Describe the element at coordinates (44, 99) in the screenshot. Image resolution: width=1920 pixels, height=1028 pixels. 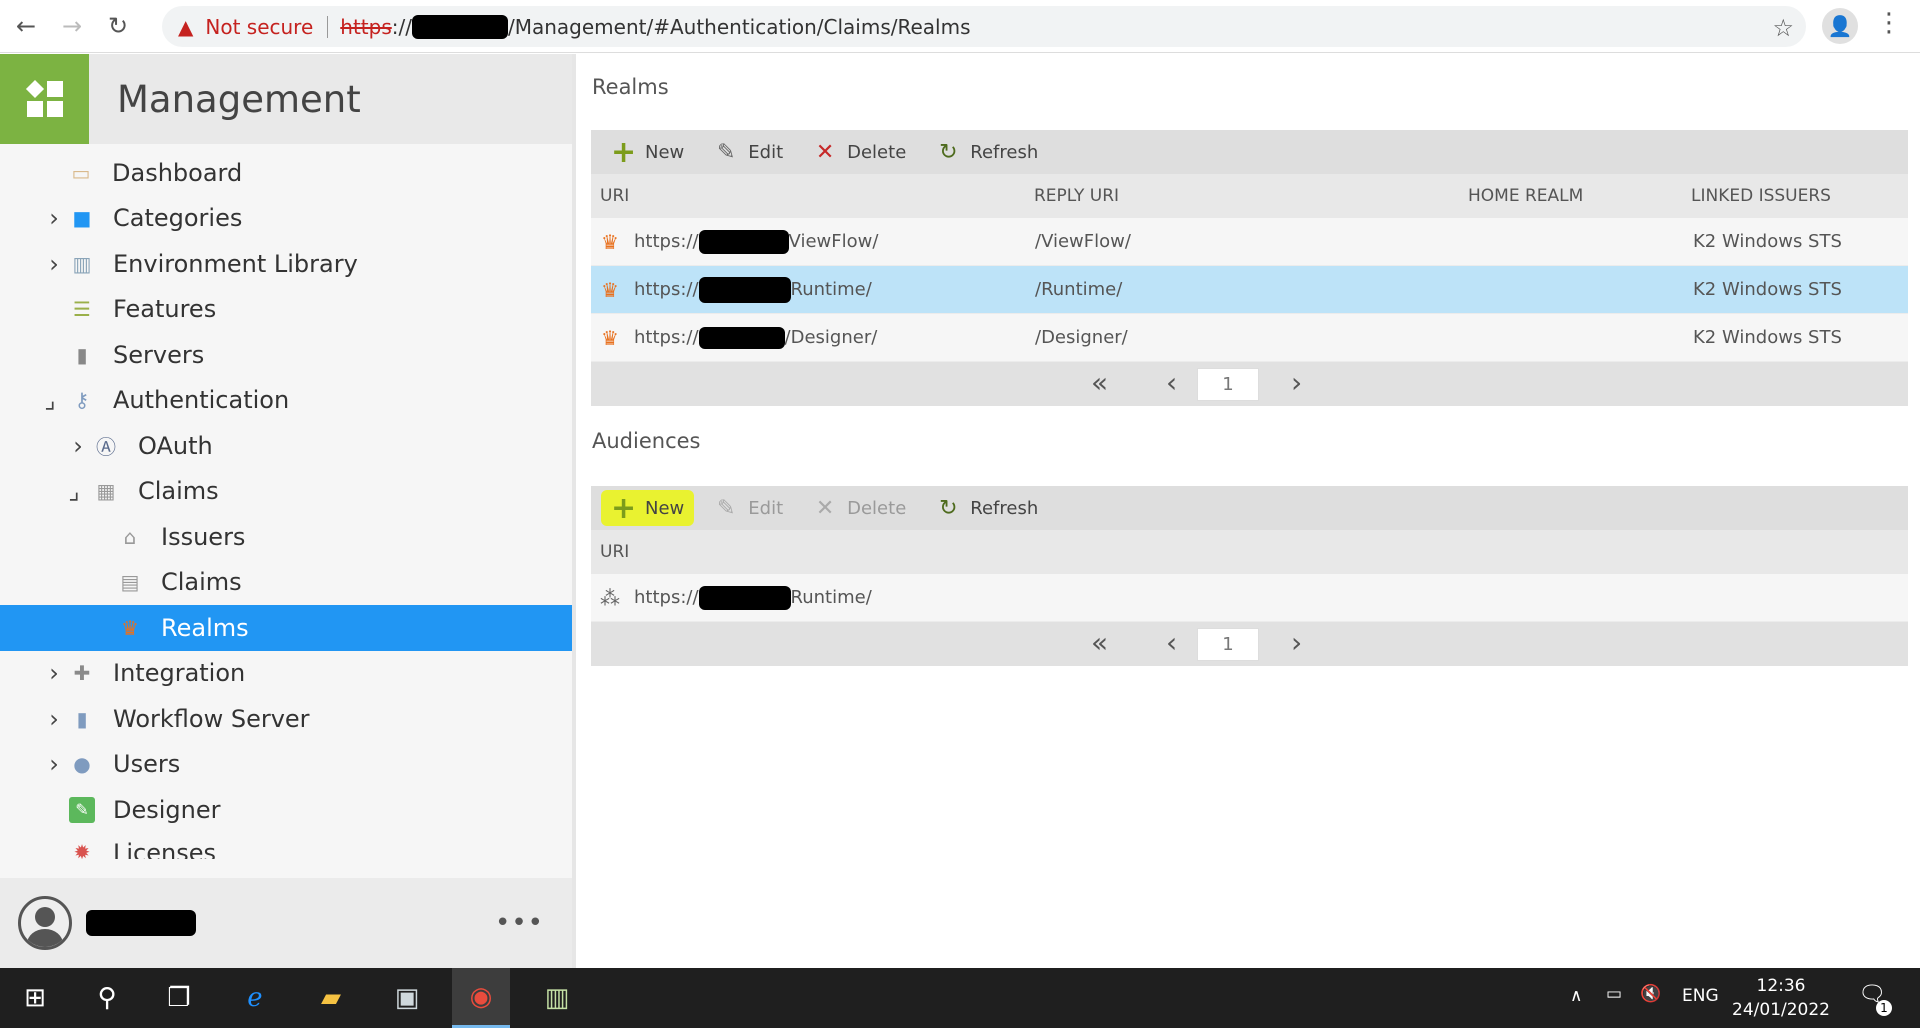
I see `app-logo` at that location.